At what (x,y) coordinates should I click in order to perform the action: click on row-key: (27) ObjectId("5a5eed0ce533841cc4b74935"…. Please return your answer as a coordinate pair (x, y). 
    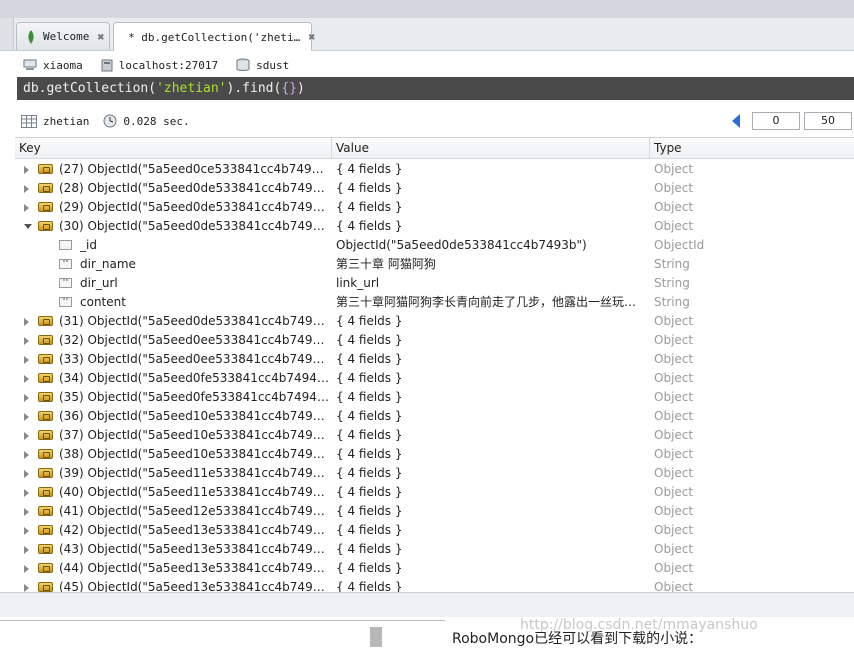
    Looking at the image, I should click on (194, 169).